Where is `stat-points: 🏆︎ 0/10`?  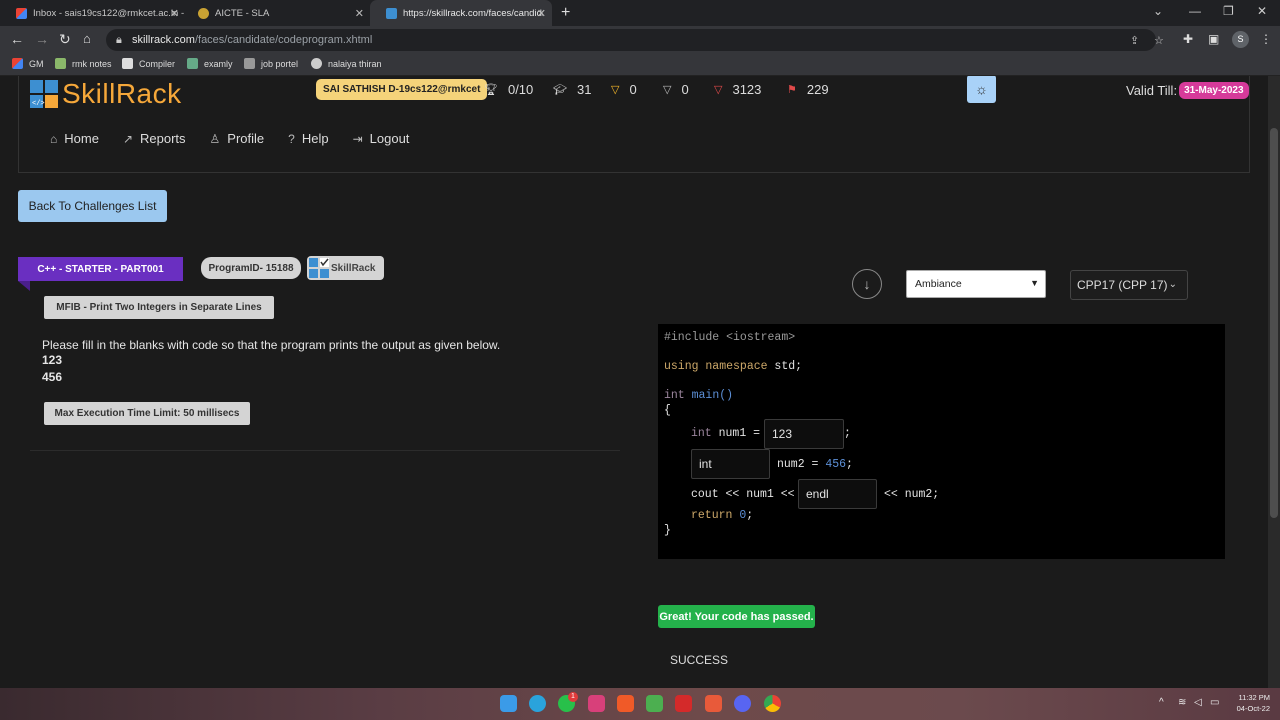
stat-points: 🏆︎ 0/10 is located at coordinates (508, 89).